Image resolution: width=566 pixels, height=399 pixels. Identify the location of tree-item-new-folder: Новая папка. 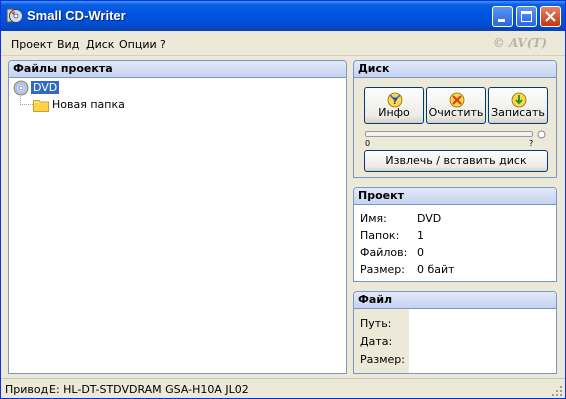
(88, 105).